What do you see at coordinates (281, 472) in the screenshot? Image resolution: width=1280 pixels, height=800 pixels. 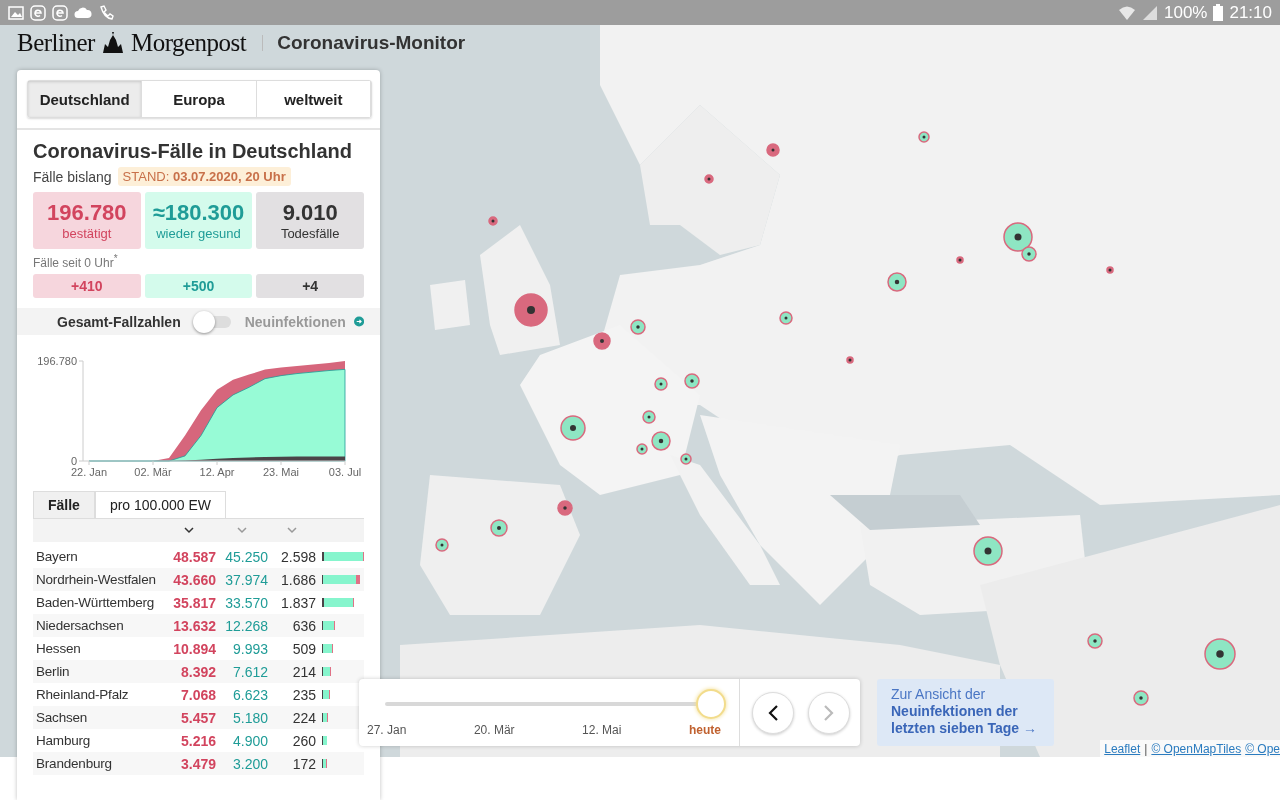 I see `axis-label: 23. Mai` at bounding box center [281, 472].